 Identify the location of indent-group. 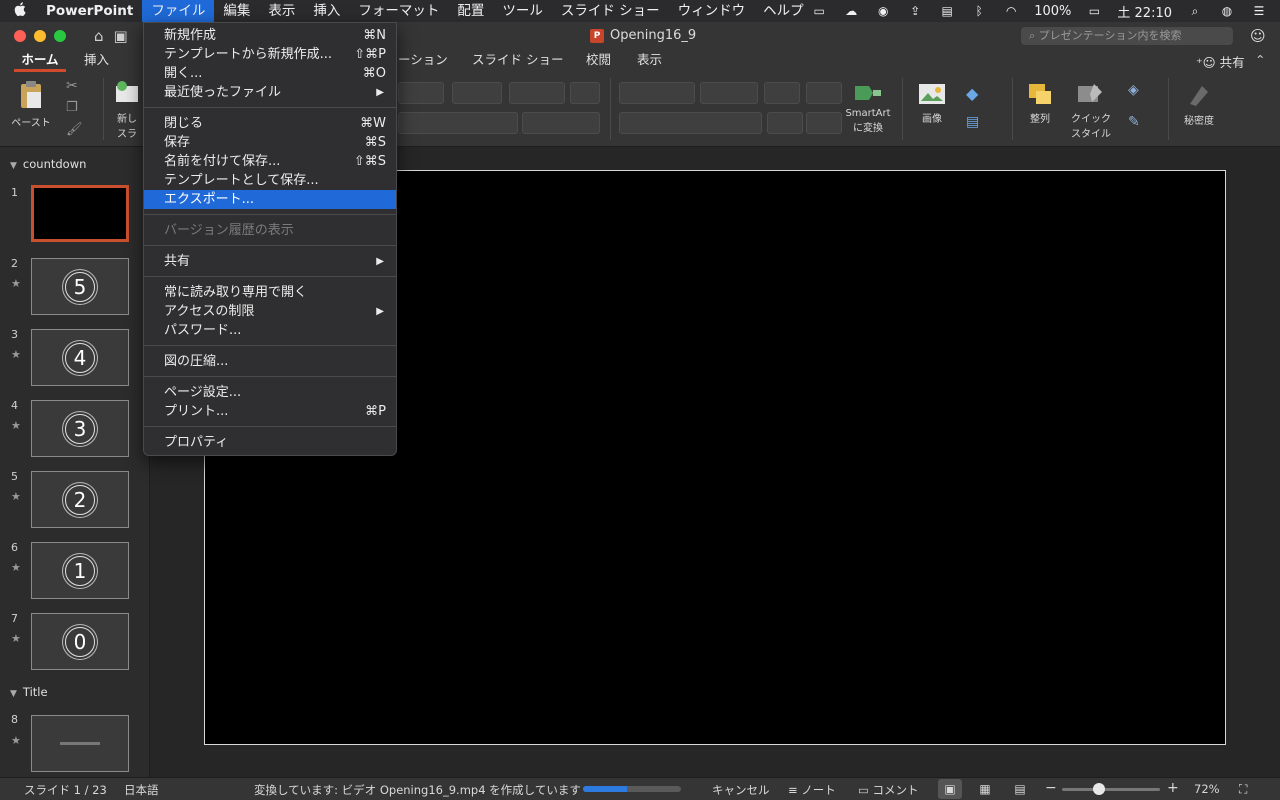
(729, 93).